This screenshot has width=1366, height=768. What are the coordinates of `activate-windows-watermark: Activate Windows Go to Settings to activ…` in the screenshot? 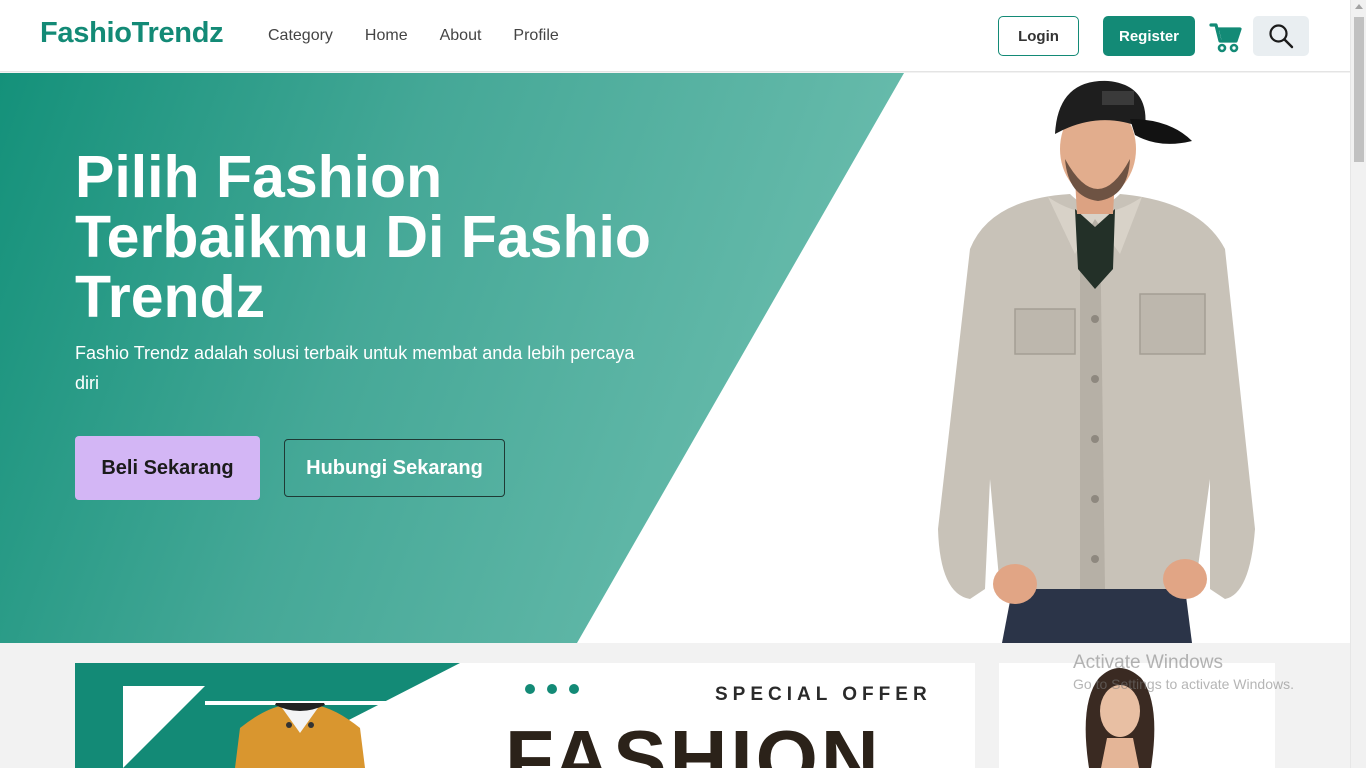 It's located at (1183, 672).